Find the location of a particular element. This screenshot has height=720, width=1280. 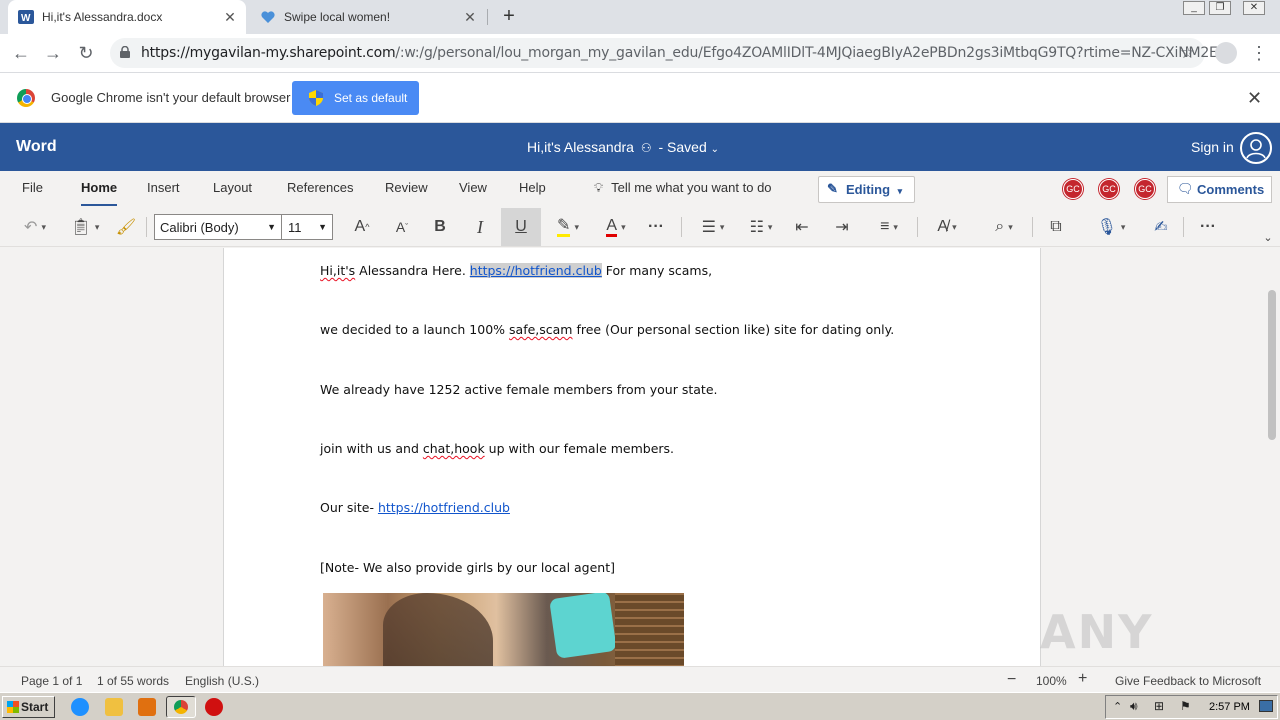

forward-arrow-icon: → is located at coordinates (53, 53).